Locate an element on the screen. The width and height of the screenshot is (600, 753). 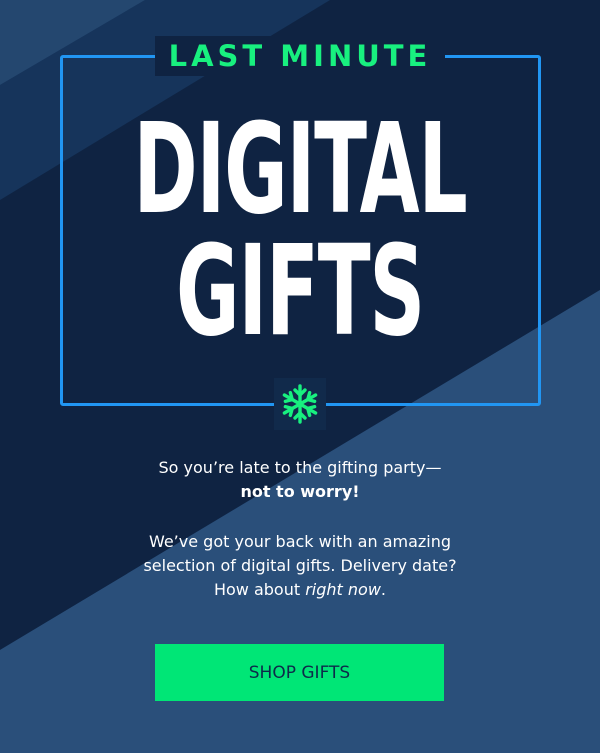
body-line-3: How about right now. is located at coordinates (300, 590).